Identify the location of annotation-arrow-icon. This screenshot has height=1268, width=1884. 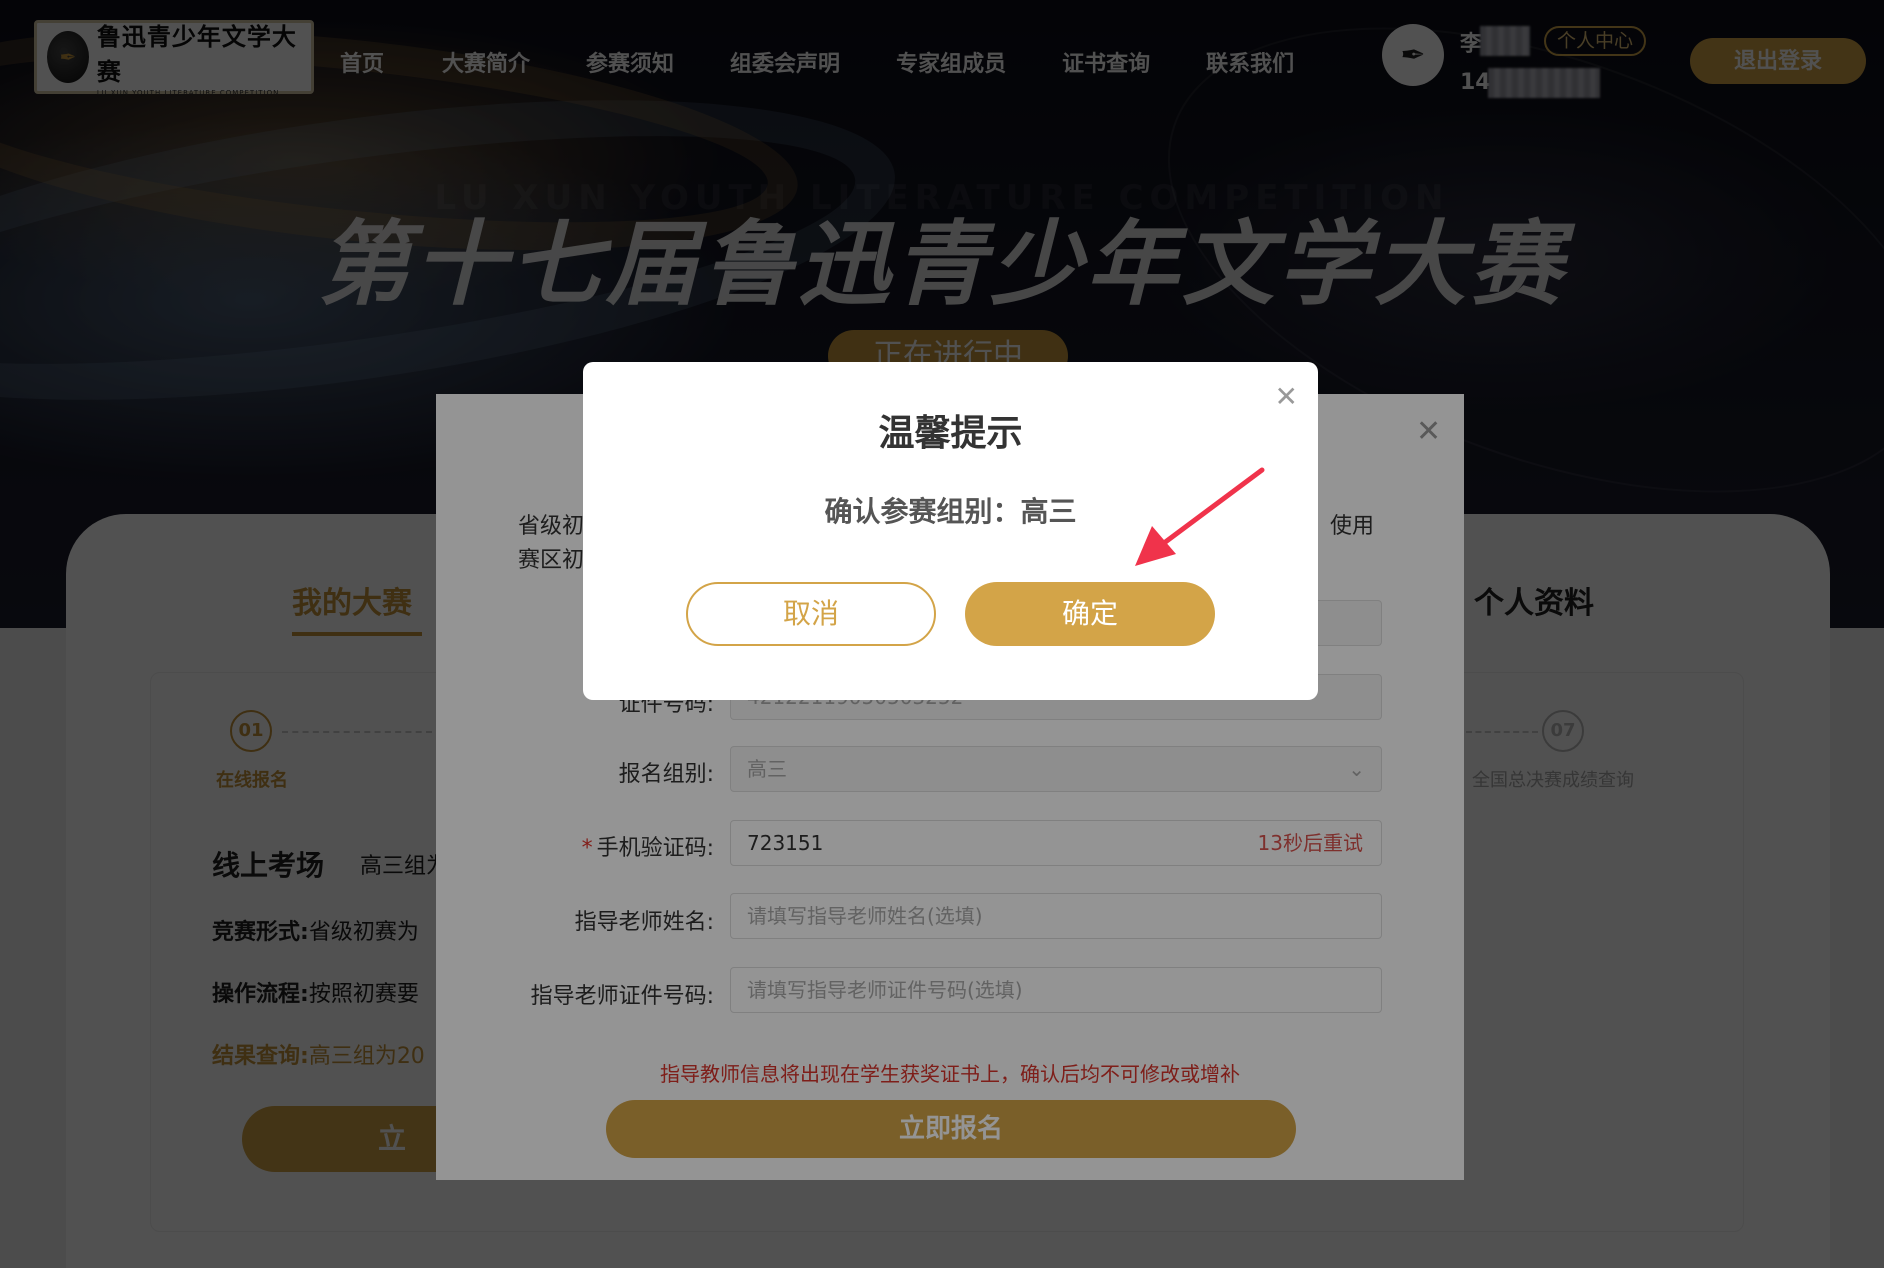
(1200, 516).